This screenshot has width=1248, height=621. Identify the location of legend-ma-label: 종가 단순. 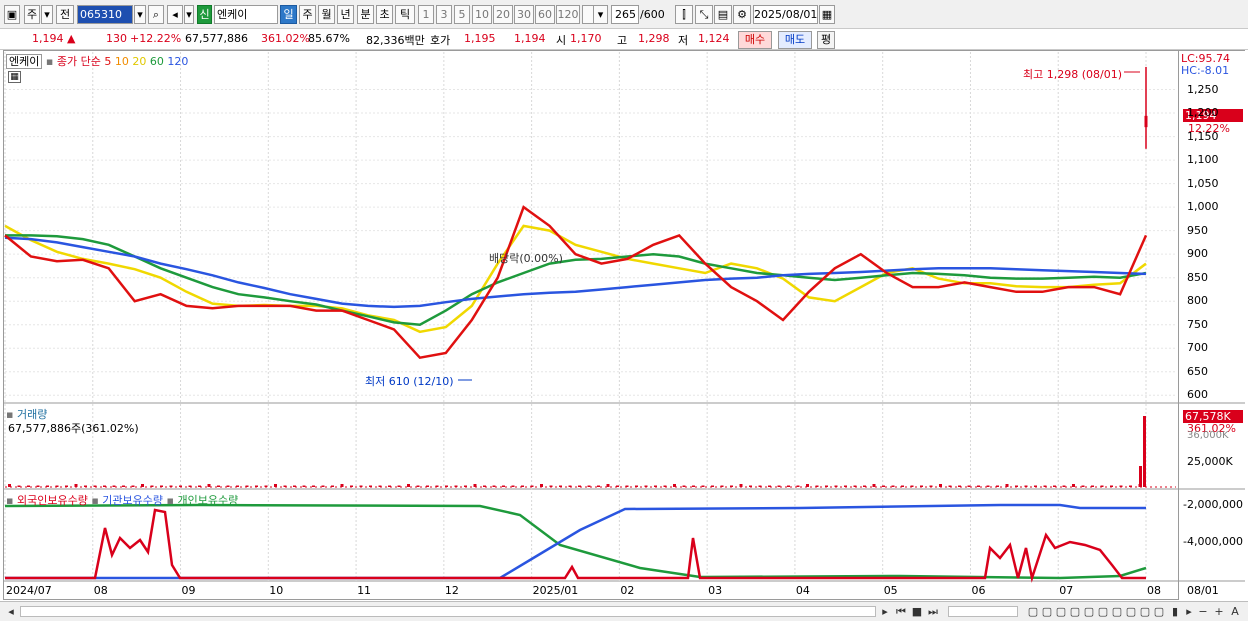
(78, 61).